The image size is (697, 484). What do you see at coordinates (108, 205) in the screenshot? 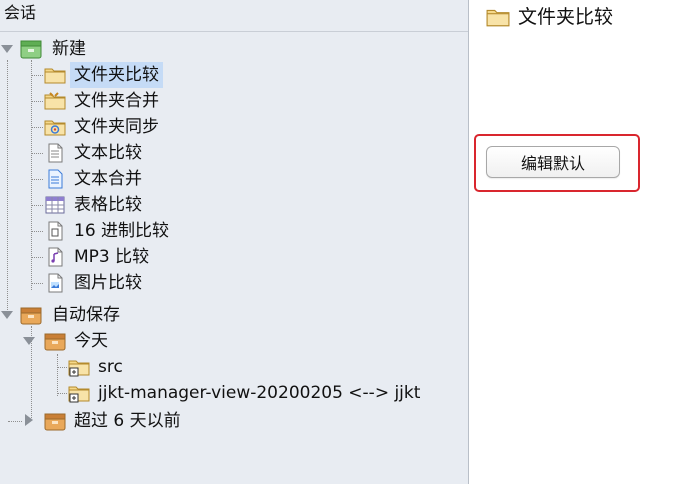
I see `tree-item-label: 表格比较` at bounding box center [108, 205].